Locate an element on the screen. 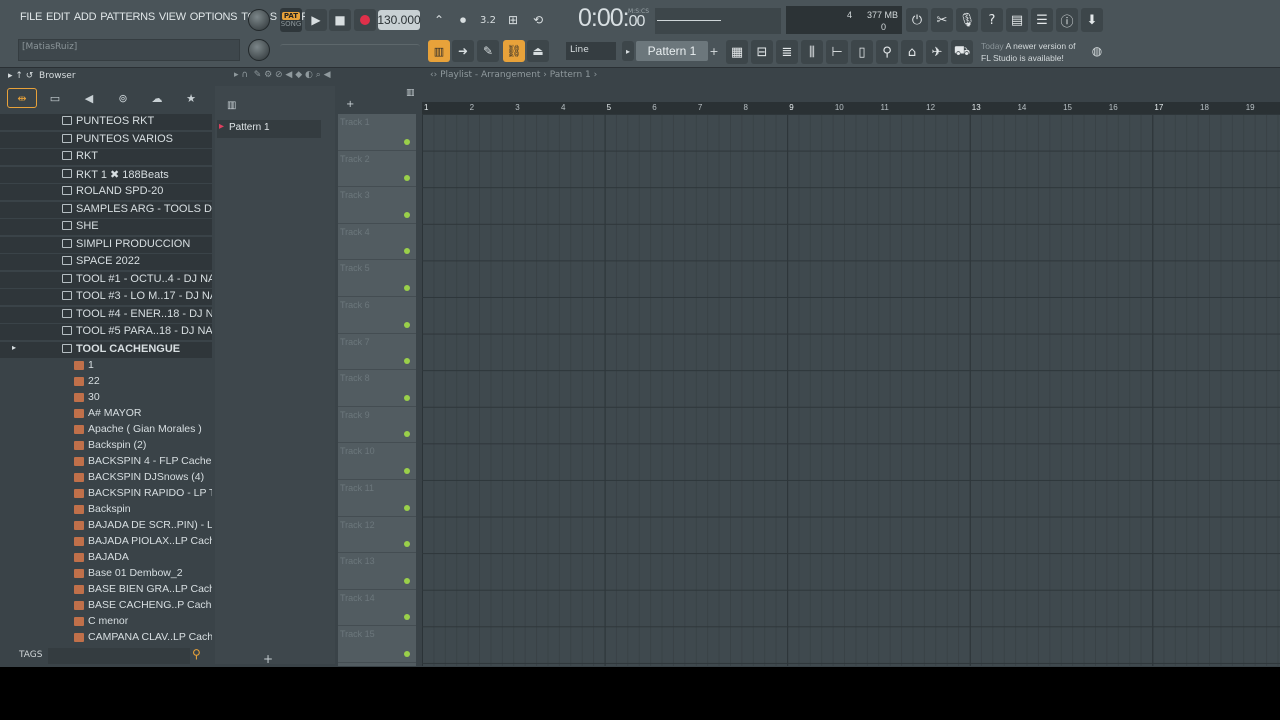 The height and width of the screenshot is (720, 1280). add-pattern-plus: + is located at coordinates (268, 659).